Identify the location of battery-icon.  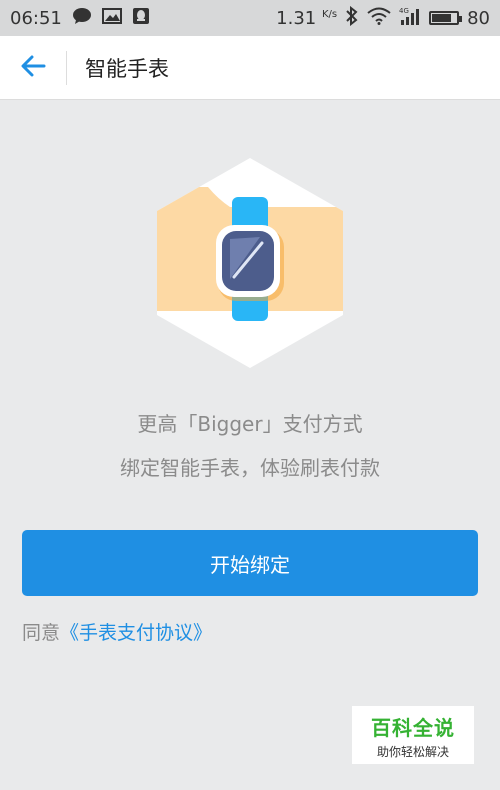
(446, 18).